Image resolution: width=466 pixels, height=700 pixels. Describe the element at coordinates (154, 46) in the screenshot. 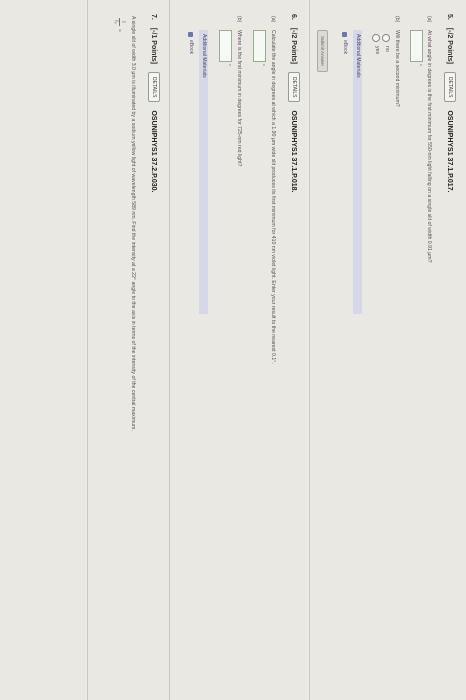

I see `q7-points: [-/1 Points]` at that location.